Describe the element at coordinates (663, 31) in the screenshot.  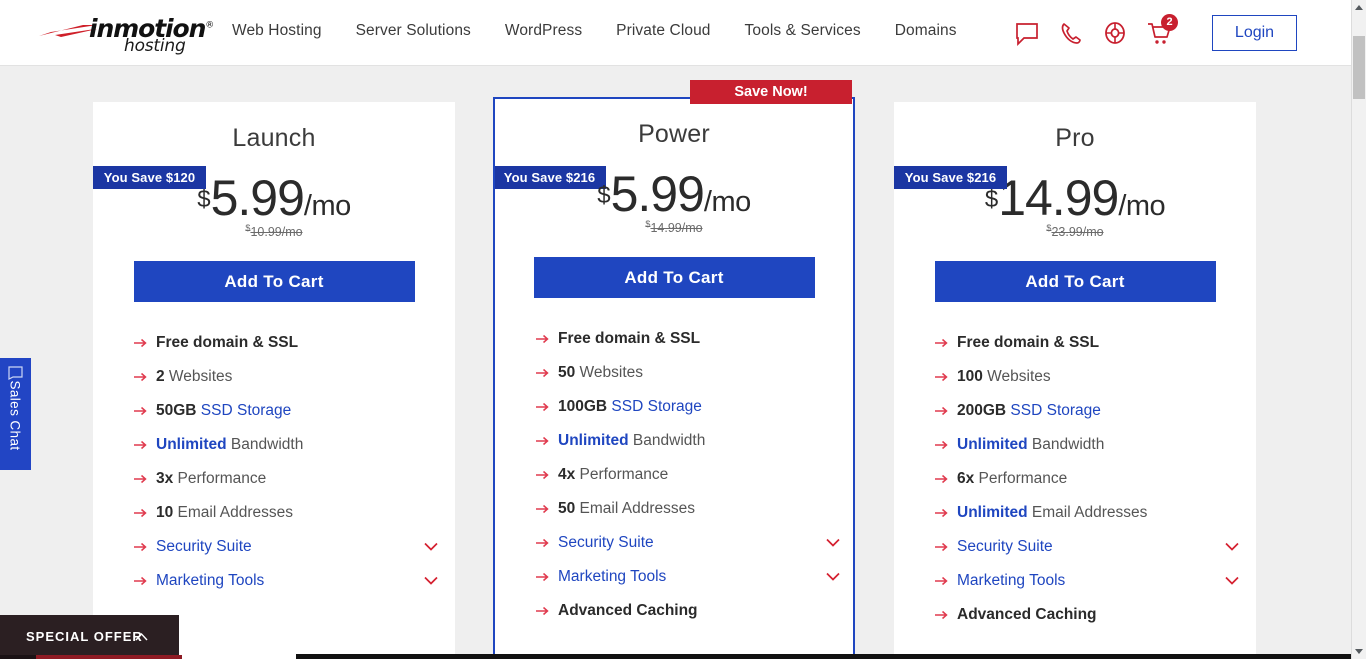
I see `nav-item-private-cloud: Private Cloud` at that location.